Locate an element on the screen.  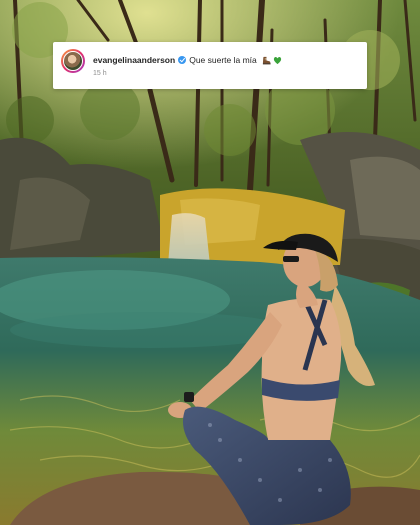
verified-badge-icon is located at coordinates (182, 60).